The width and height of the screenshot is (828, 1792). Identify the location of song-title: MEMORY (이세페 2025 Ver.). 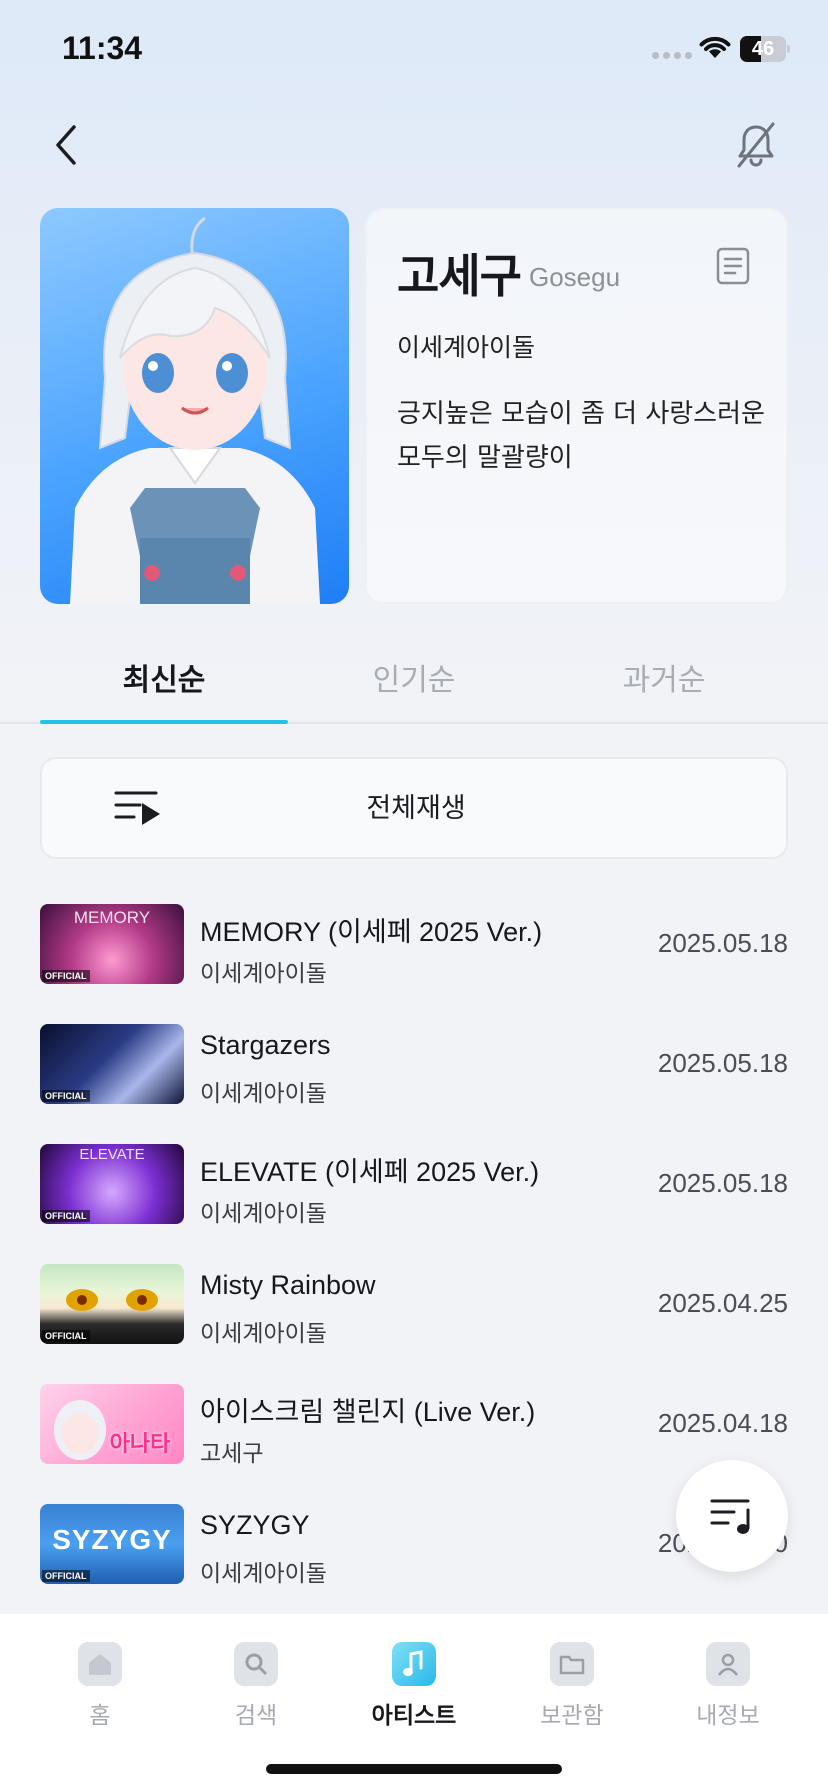
(371, 932).